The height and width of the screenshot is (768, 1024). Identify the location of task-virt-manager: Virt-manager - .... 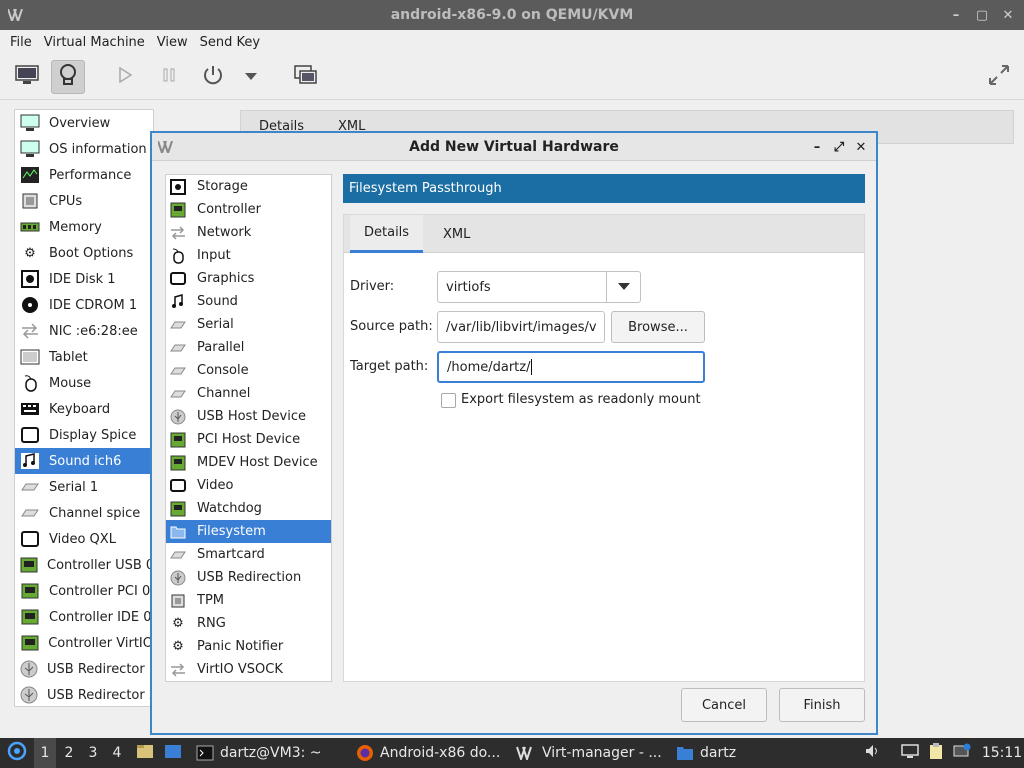
(589, 753).